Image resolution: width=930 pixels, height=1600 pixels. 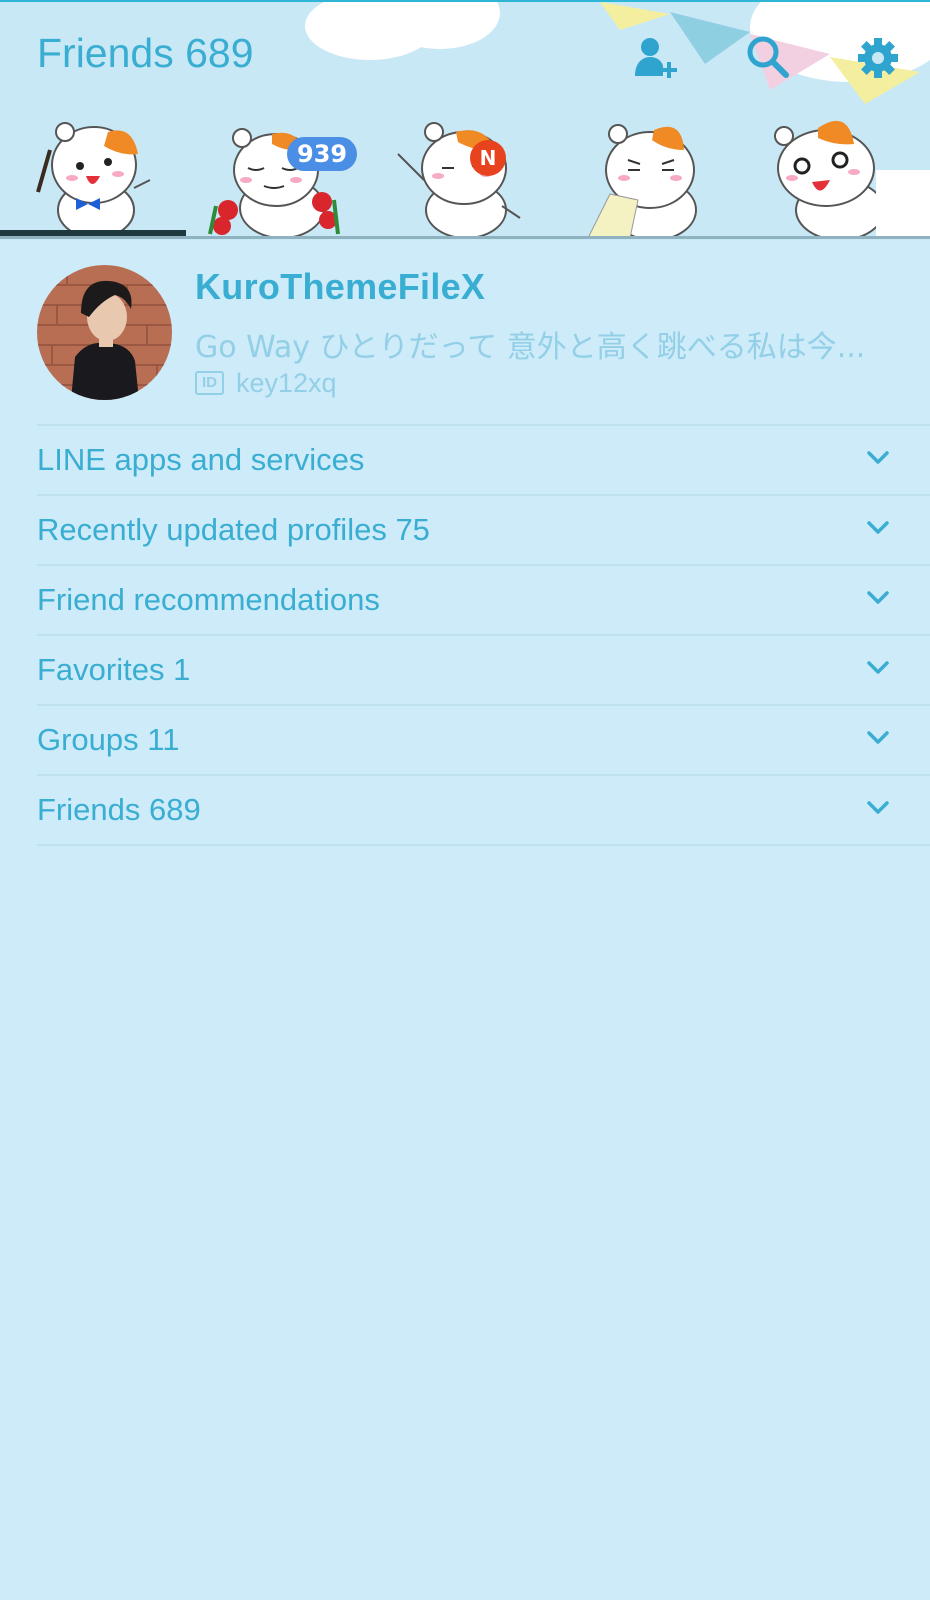 What do you see at coordinates (483, 741) in the screenshot?
I see `section-groups: Groups 11` at bounding box center [483, 741].